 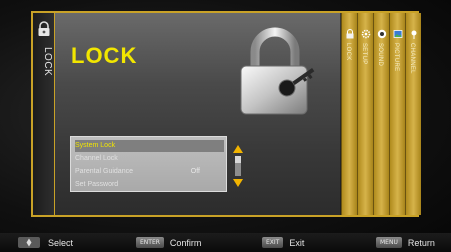 What do you see at coordinates (380, 55) in the screenshot?
I see `tab-label: SOUND` at bounding box center [380, 55].